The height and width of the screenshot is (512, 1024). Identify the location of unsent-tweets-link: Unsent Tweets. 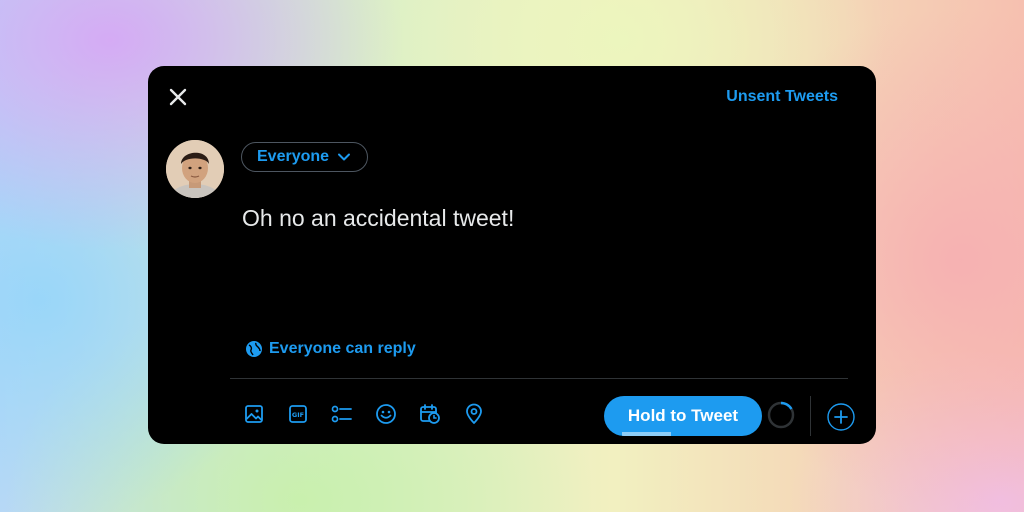
(782, 97).